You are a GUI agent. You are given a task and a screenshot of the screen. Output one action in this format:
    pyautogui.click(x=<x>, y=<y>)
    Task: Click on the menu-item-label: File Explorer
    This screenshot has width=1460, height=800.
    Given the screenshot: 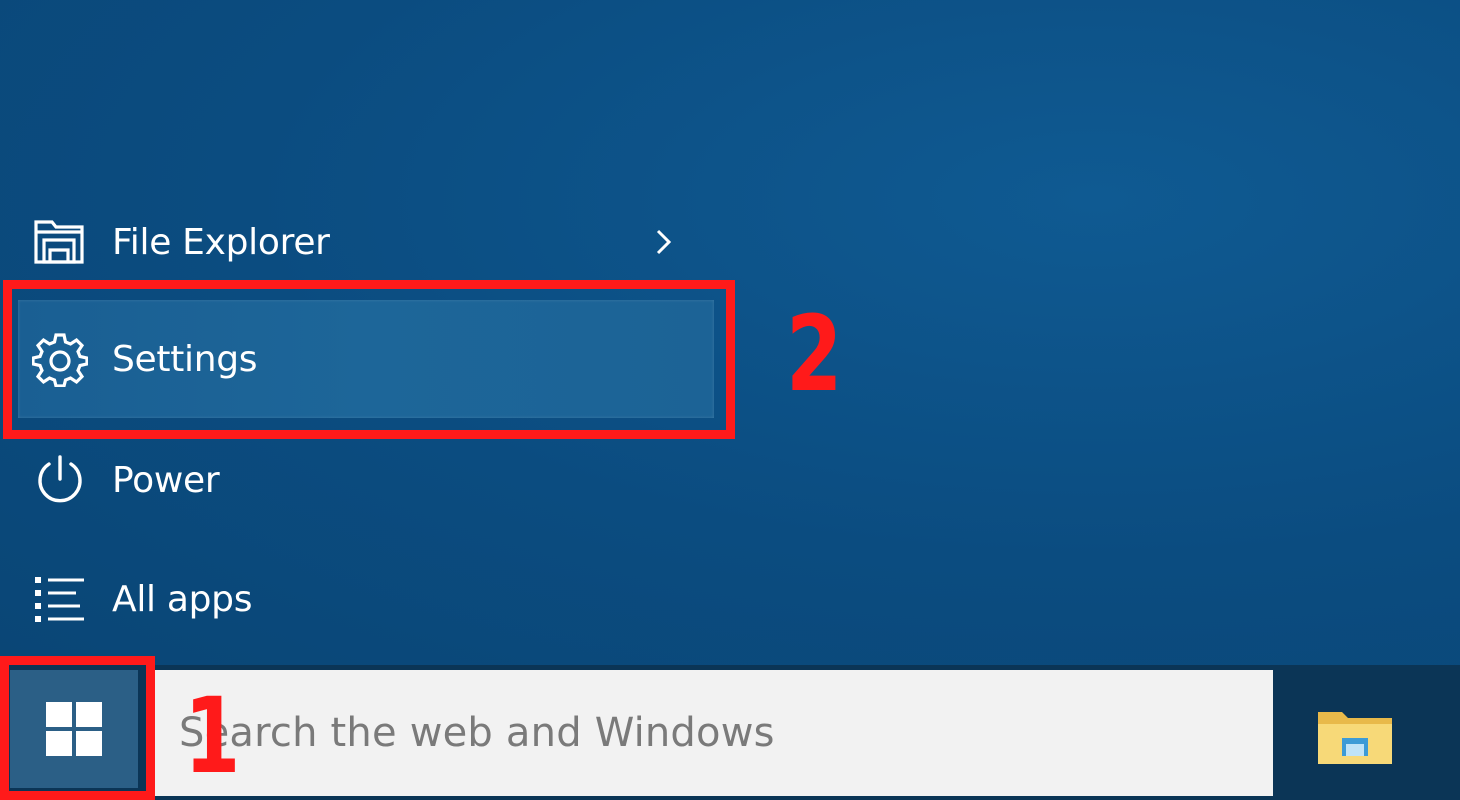 What is the action you would take?
    pyautogui.click(x=221, y=242)
    